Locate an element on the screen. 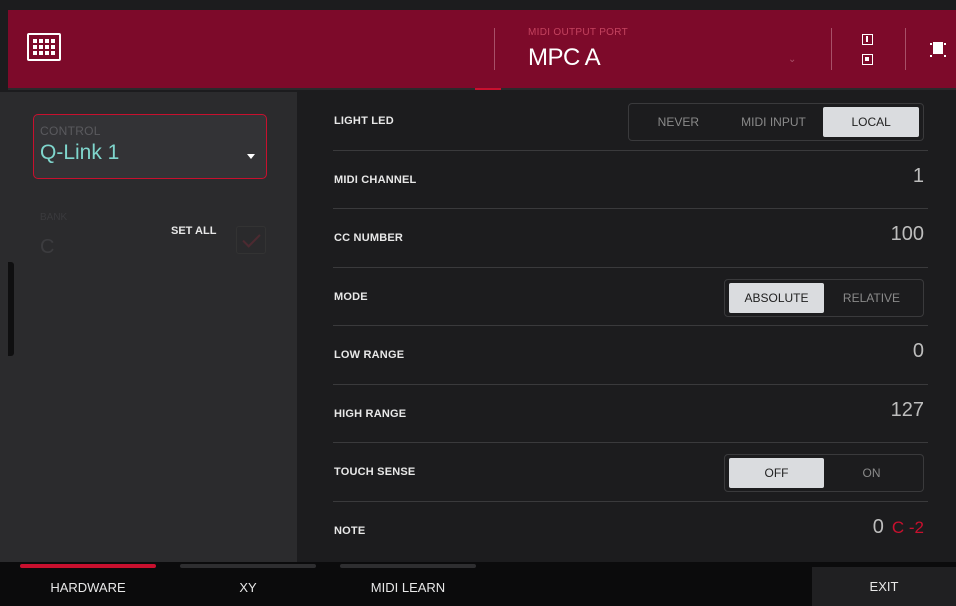 This screenshot has height=606, width=956. grid-icon is located at coordinates (44, 47).